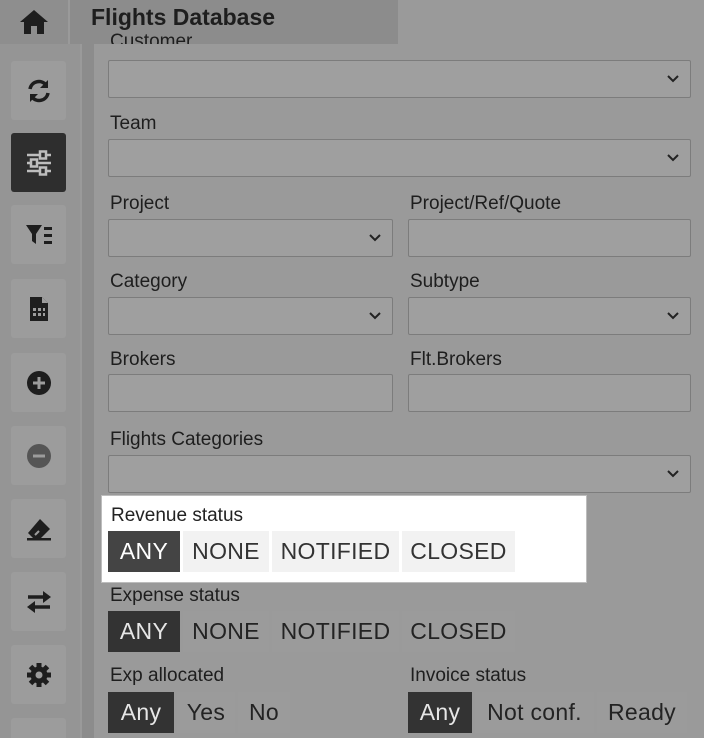 This screenshot has width=704, height=738. I want to click on revenue-status-panel: Revenue status ANY NONE NOTIFIED CLOSED, so click(344, 539).